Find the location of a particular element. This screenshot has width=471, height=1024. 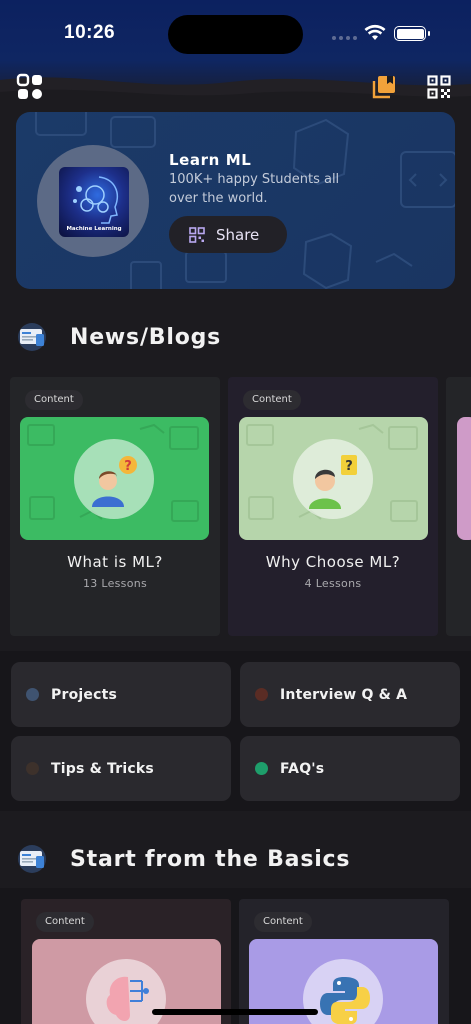

interview-dot-icon is located at coordinates (261, 694).